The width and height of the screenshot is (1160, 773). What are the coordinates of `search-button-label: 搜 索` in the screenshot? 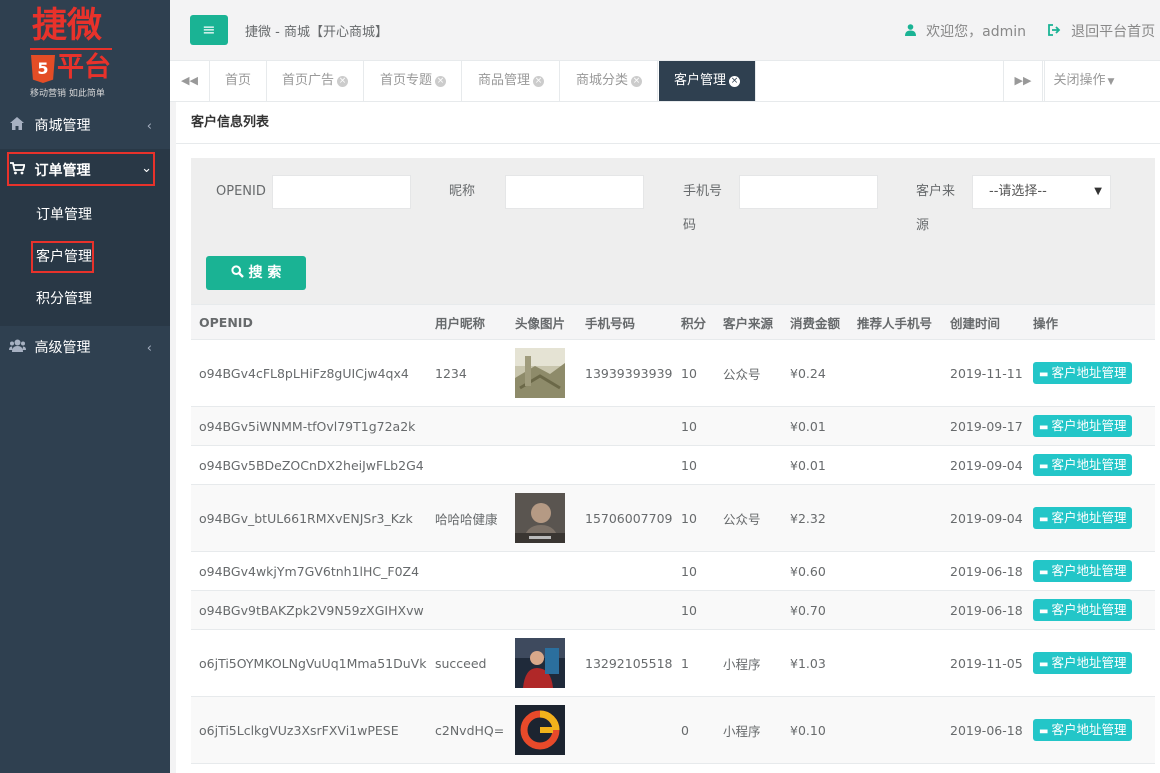 It's located at (265, 273).